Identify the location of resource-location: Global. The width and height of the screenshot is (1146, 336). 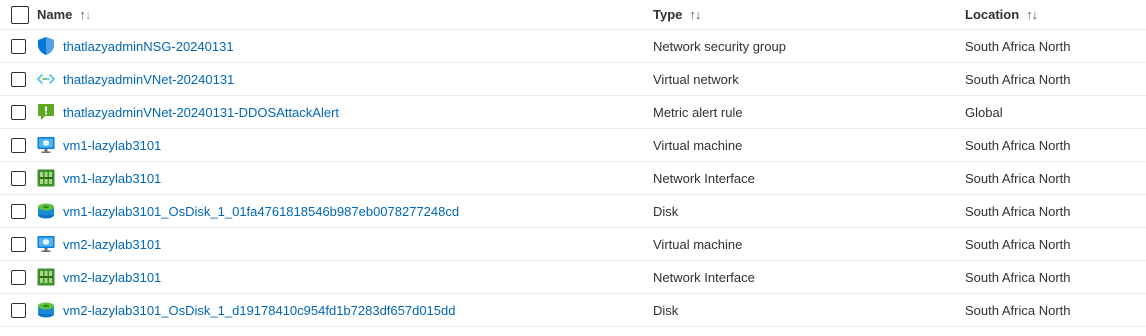
(984, 112).